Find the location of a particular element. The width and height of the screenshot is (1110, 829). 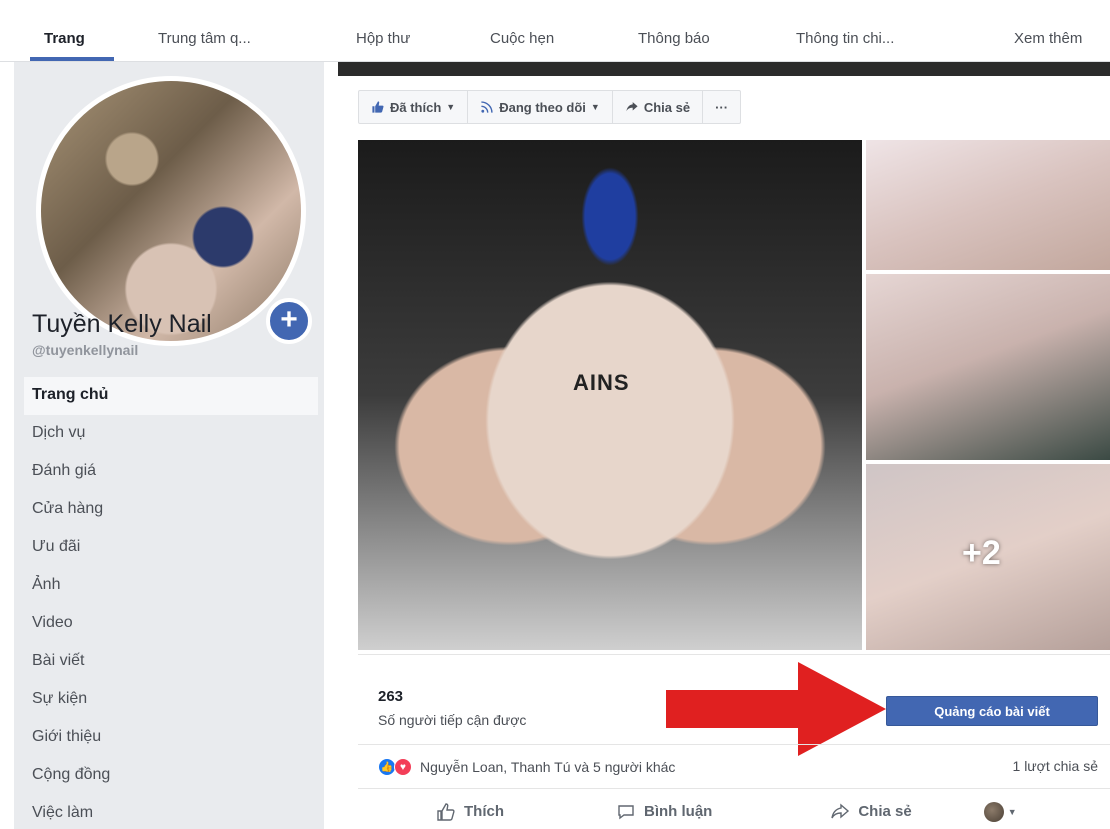

sidebar-item-viec-lam: Việc làm is located at coordinates (171, 812).